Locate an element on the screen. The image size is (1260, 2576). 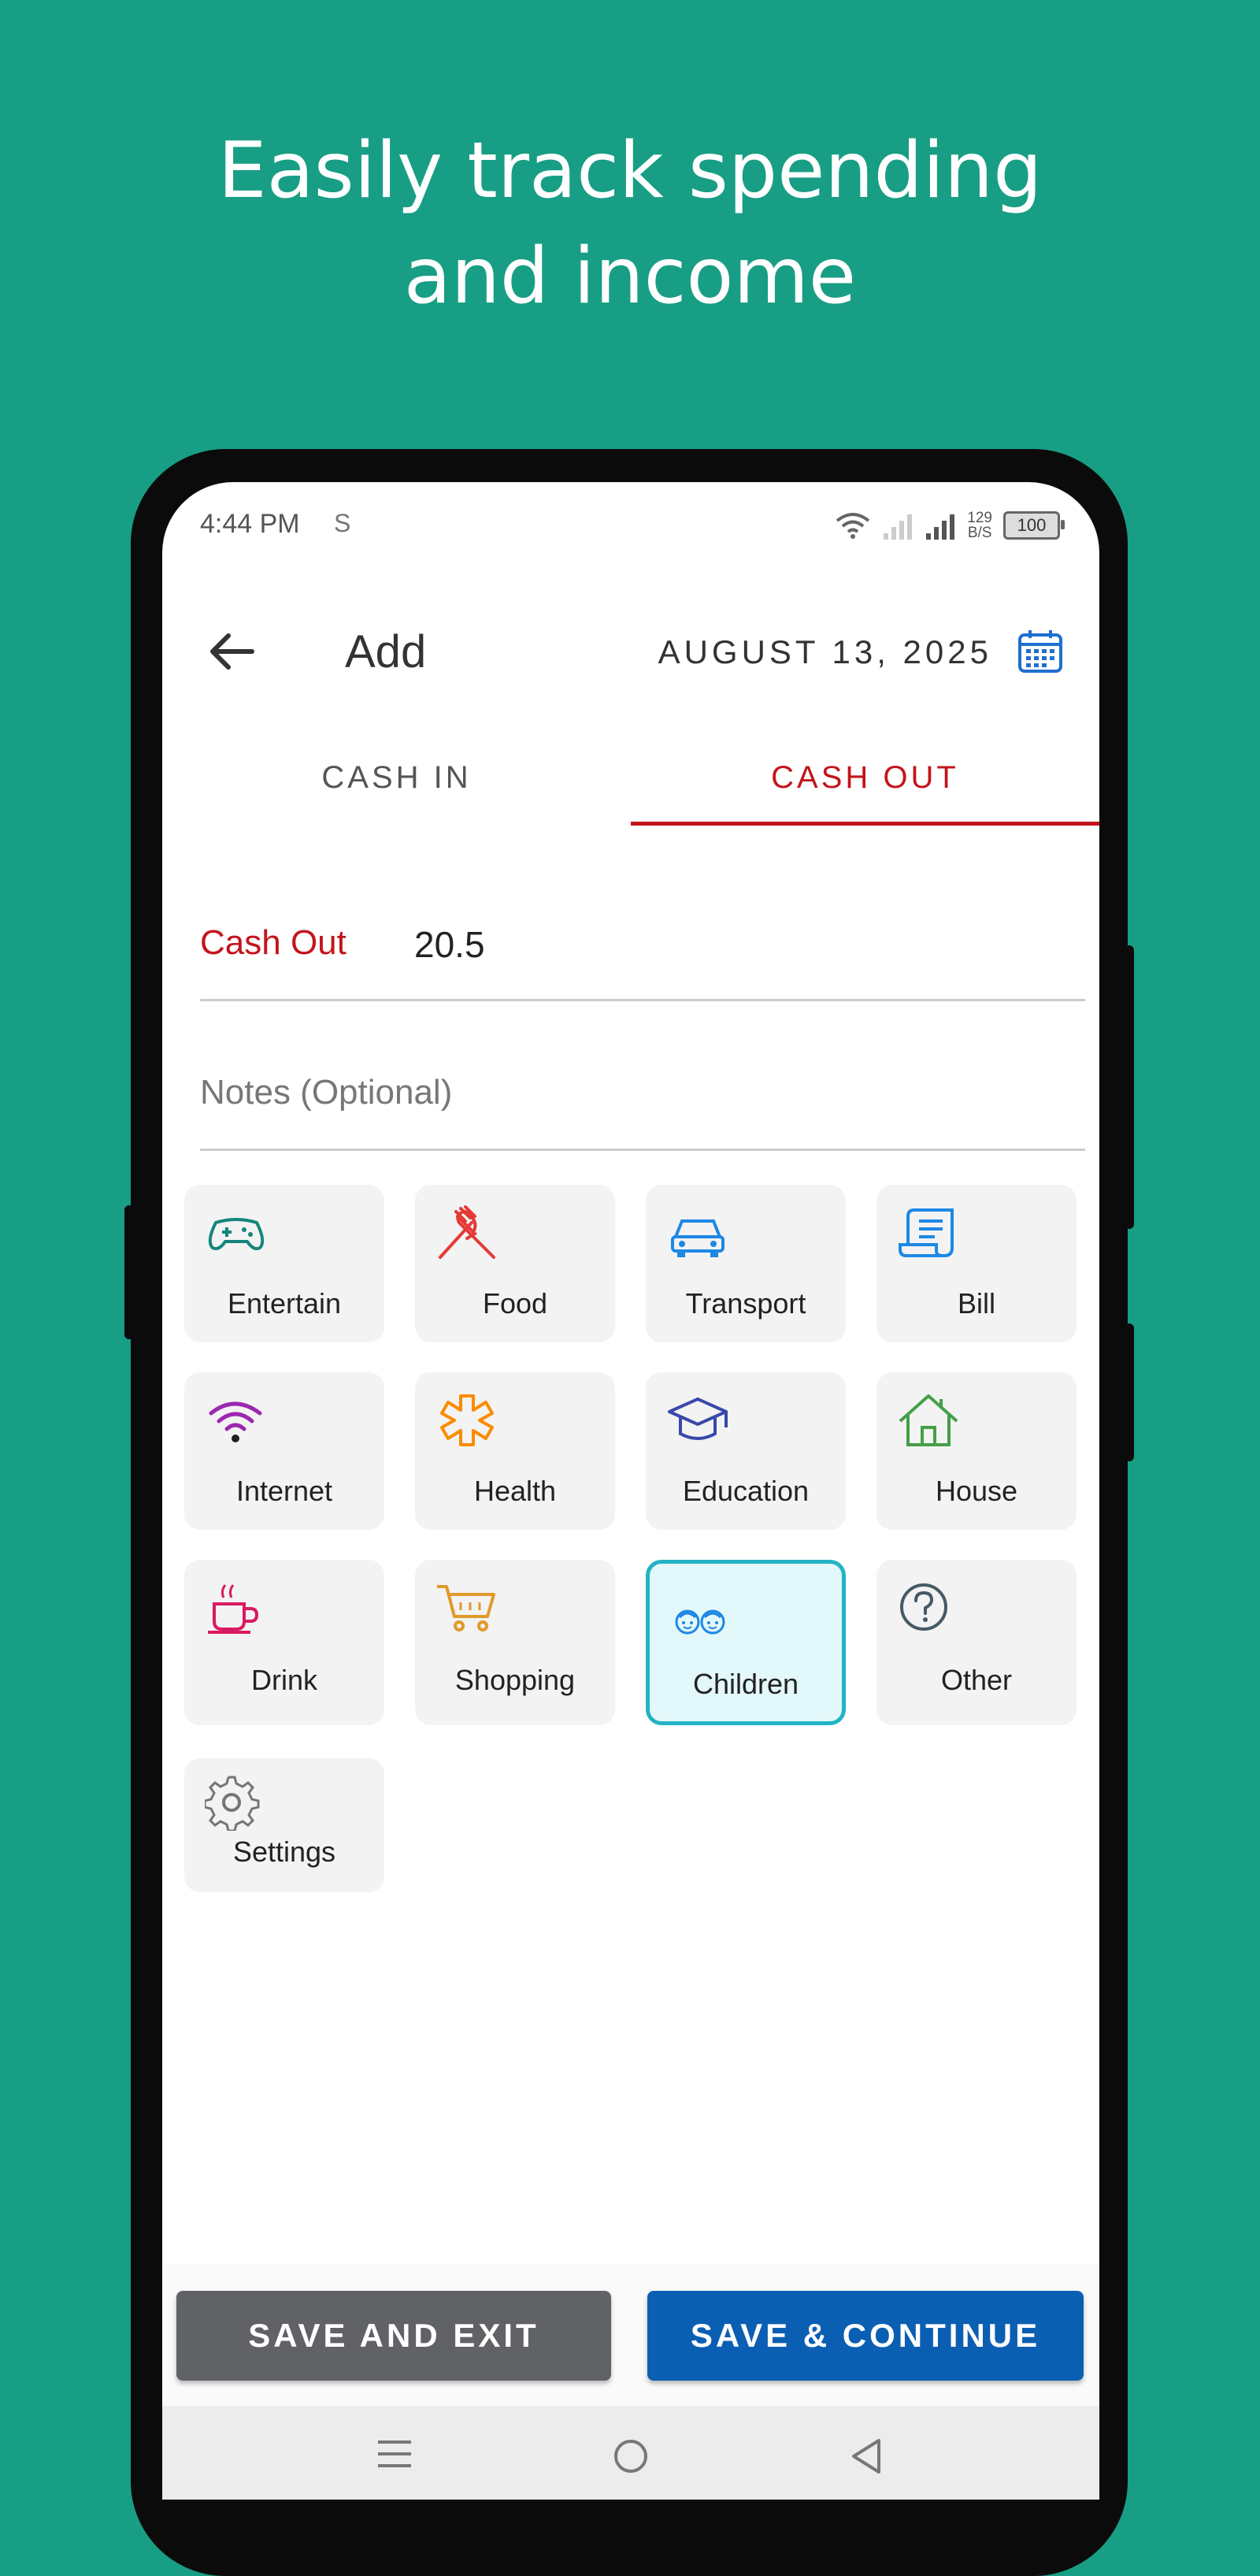
selected-date: AUGUST 13, 2025 is located at coordinates (825, 652).